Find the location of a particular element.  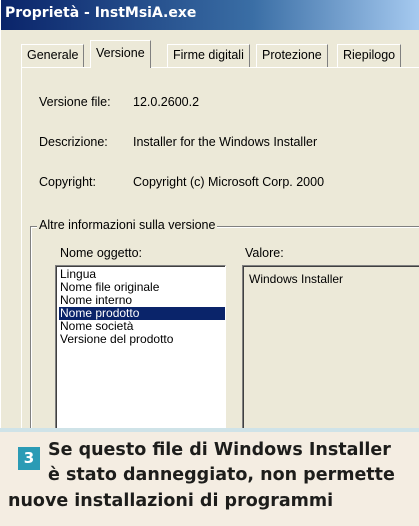

caption-line-2: è stato danneggiato, non permette is located at coordinates (221, 475).